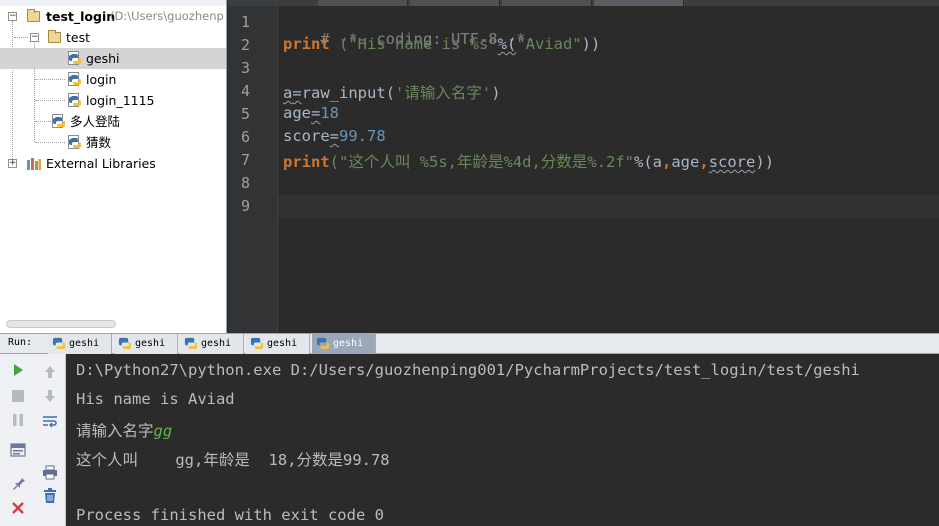  I want to click on clear-all-icon, so click(50, 495).